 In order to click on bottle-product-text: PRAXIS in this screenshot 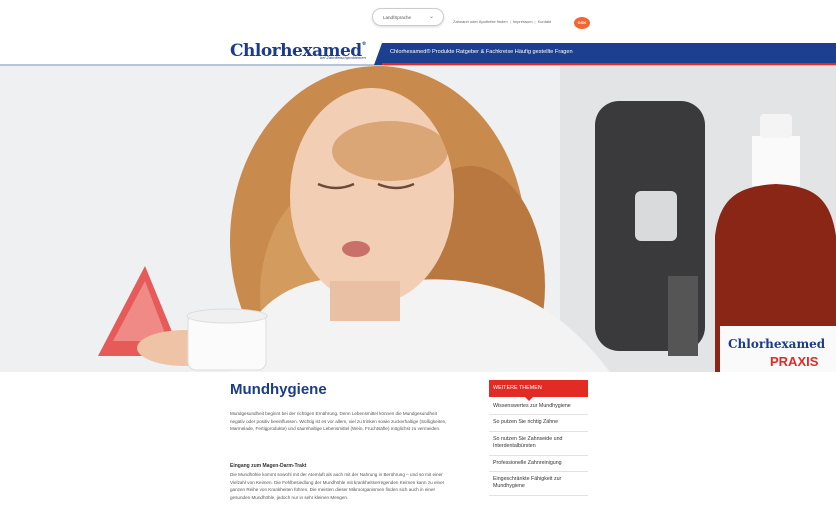, I will do `click(794, 361)`.